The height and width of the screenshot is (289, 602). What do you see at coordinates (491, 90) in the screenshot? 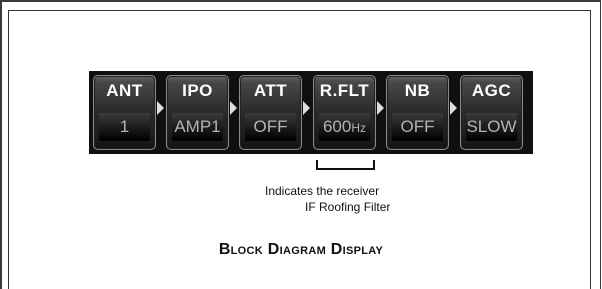
I see `agc-label: AGC` at bounding box center [491, 90].